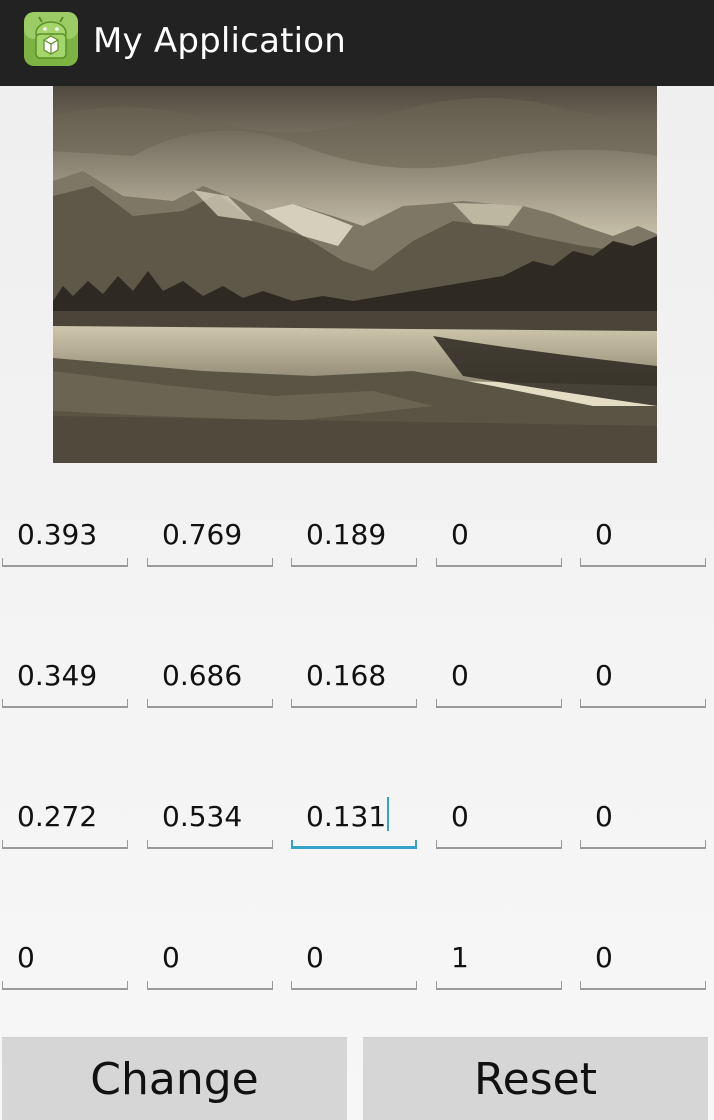 The width and height of the screenshot is (714, 1120). Describe the element at coordinates (57, 534) in the screenshot. I see `matrix-cell-value: 0.393` at that location.